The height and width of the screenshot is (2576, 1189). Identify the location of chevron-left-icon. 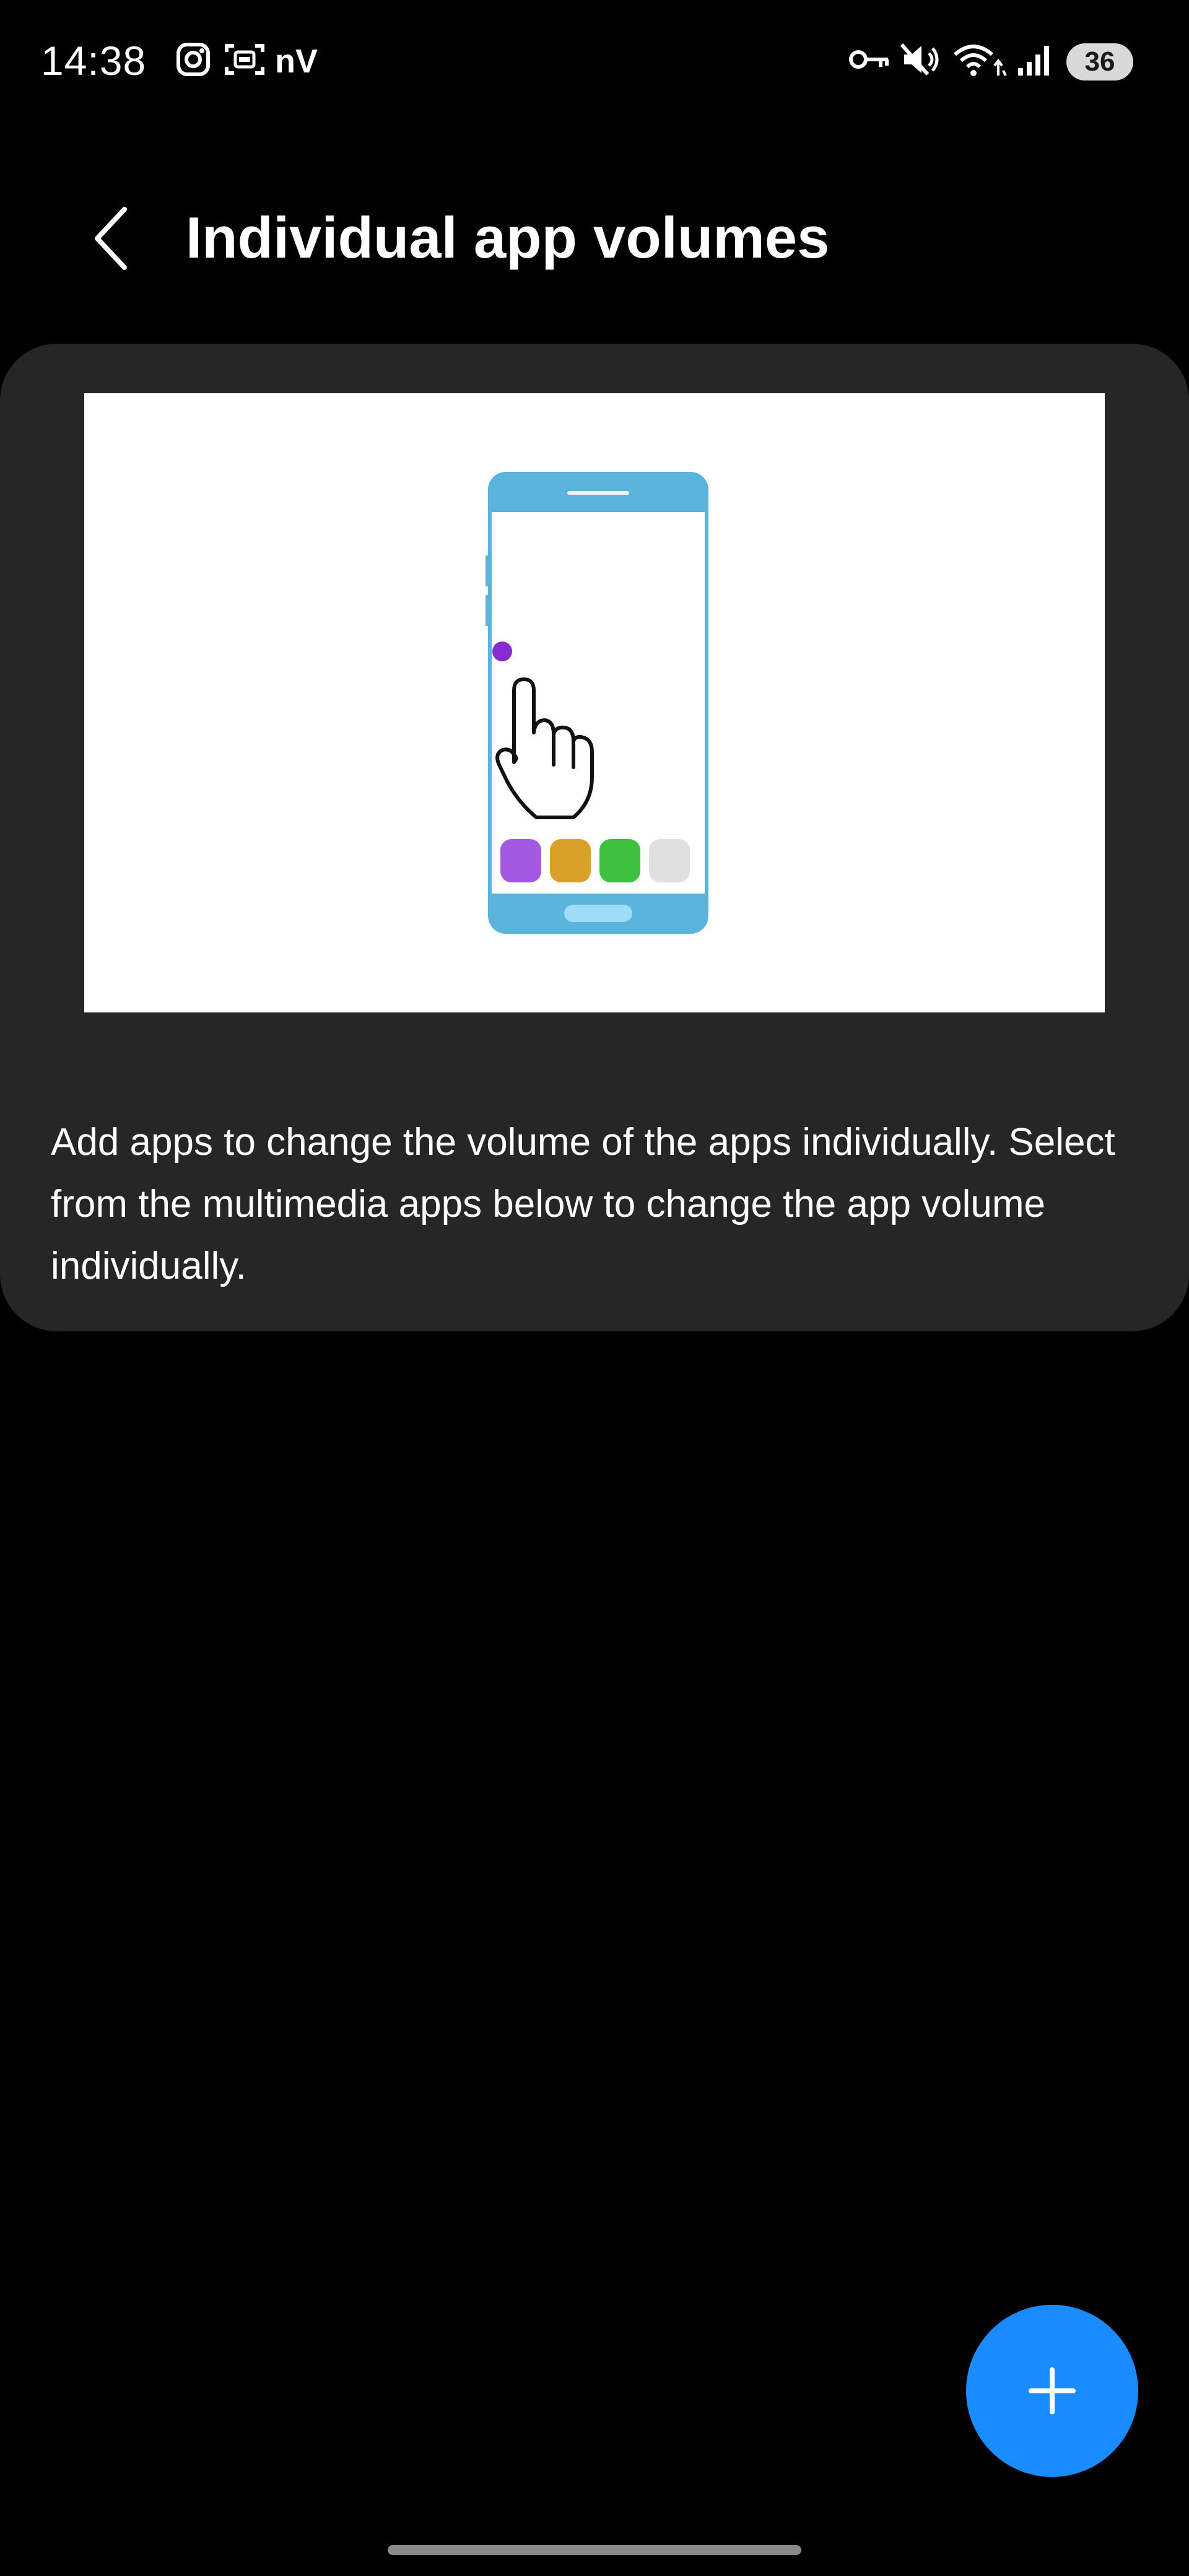
(111, 238).